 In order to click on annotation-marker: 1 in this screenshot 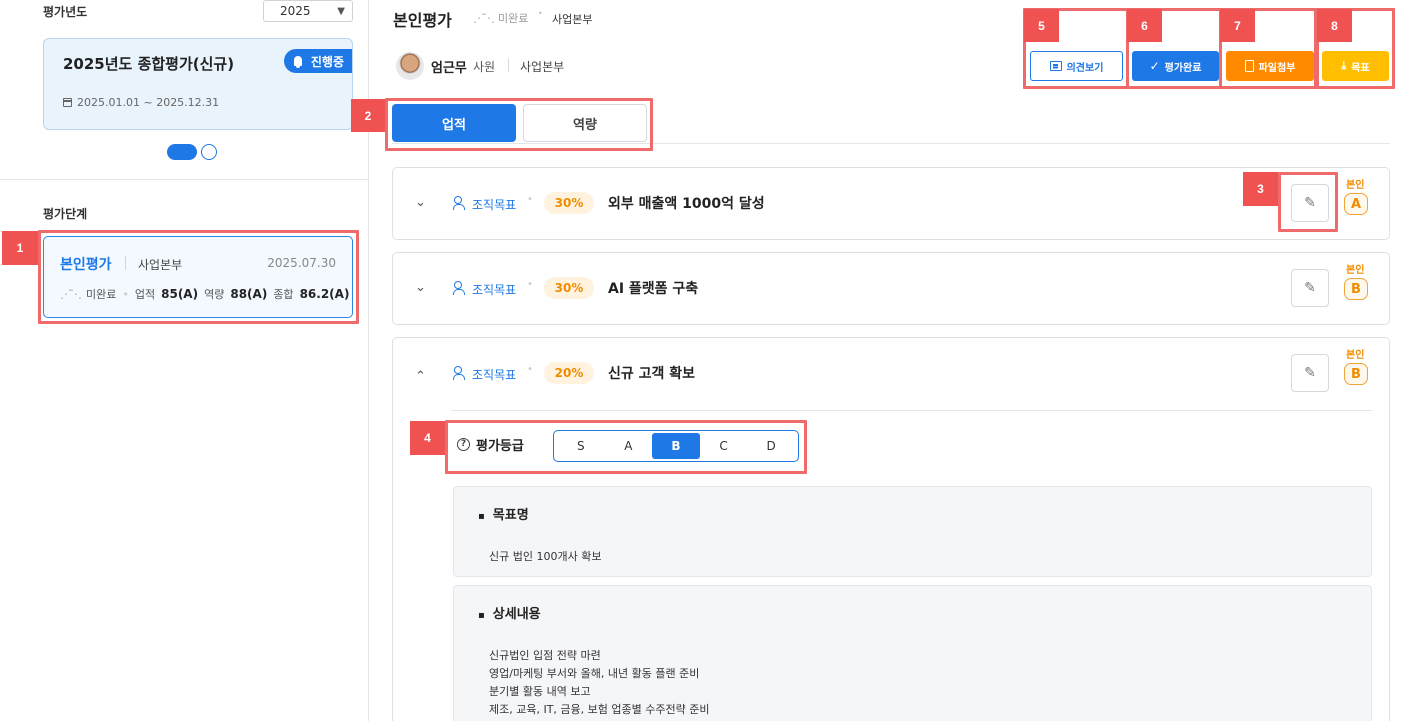, I will do `click(20, 248)`.